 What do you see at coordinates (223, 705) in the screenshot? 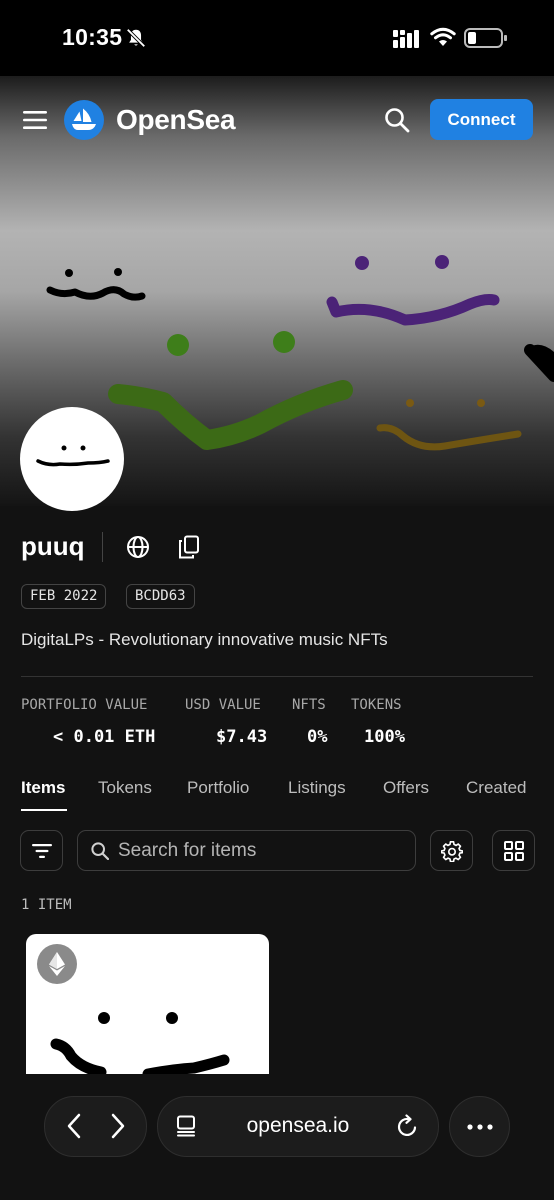
I see `stat-label-usd-value: USD VALUE` at bounding box center [223, 705].